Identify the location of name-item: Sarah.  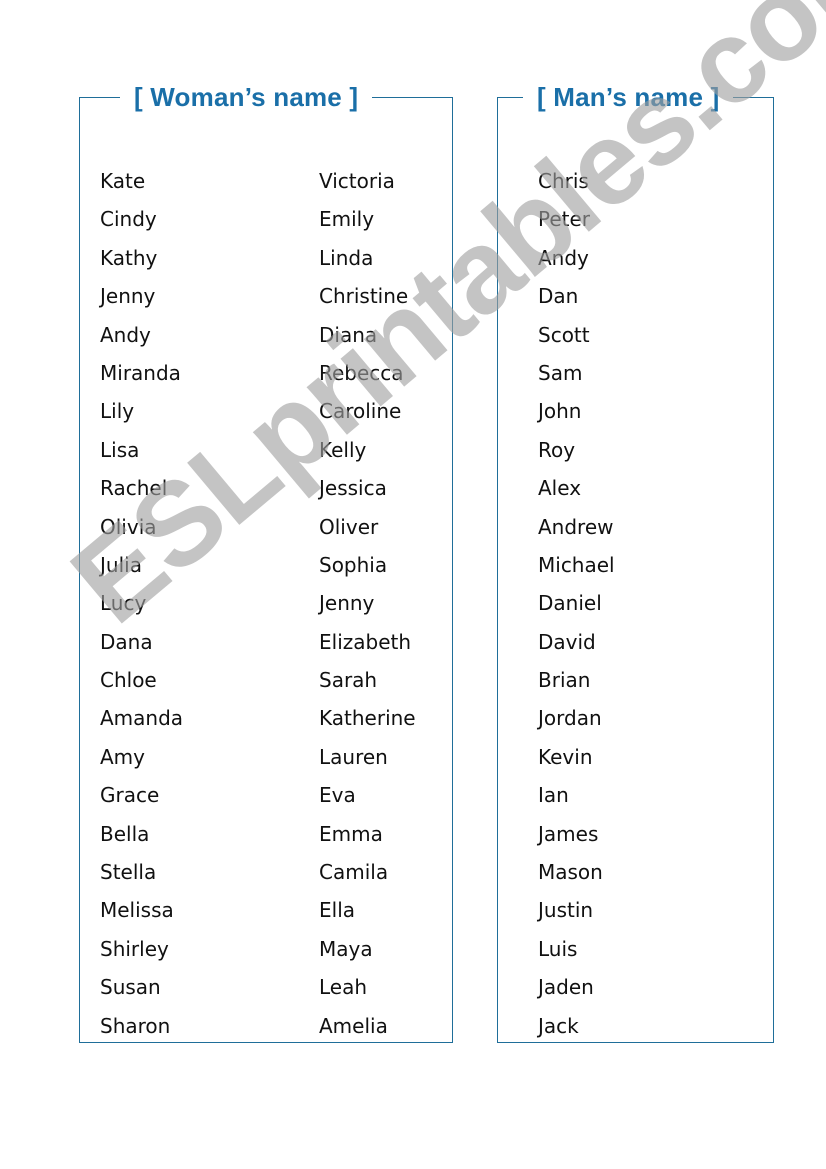
(348, 680).